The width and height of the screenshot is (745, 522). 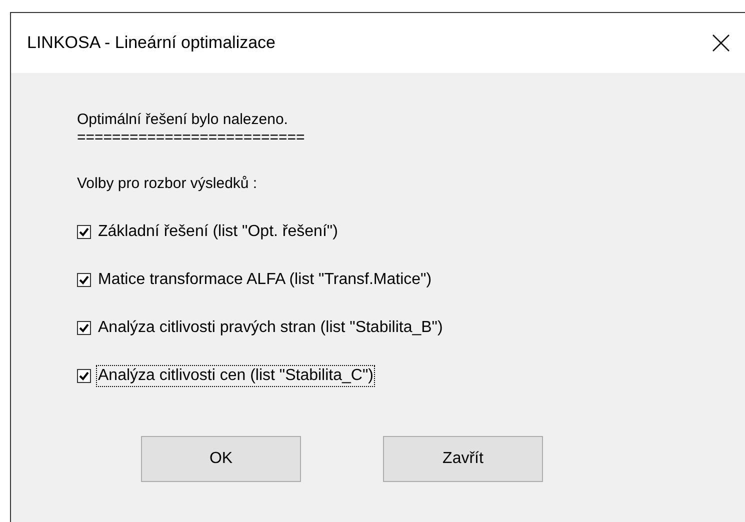 I want to click on options-heading: Volby pro rozbor výsledků :, so click(x=167, y=184).